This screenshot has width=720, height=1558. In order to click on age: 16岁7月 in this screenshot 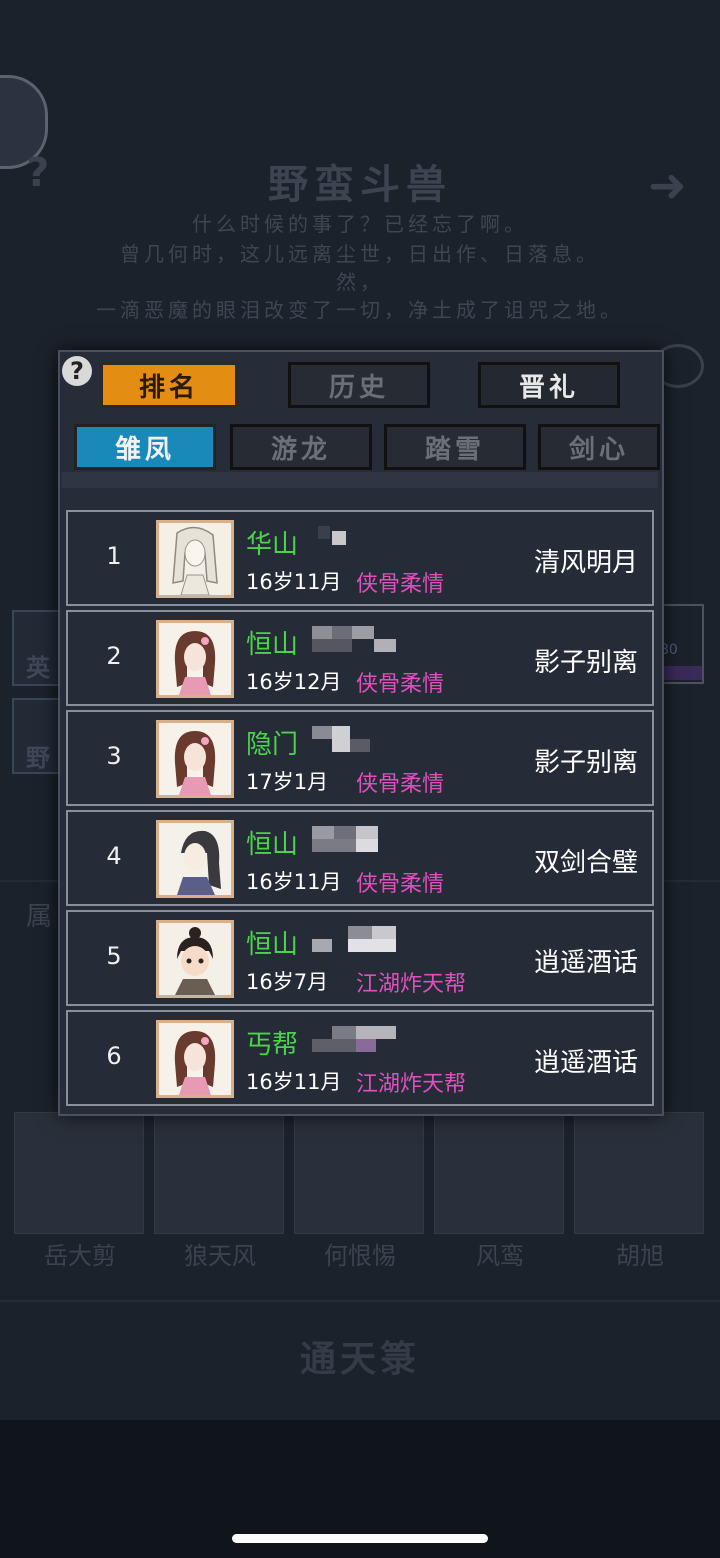, I will do `click(287, 982)`.